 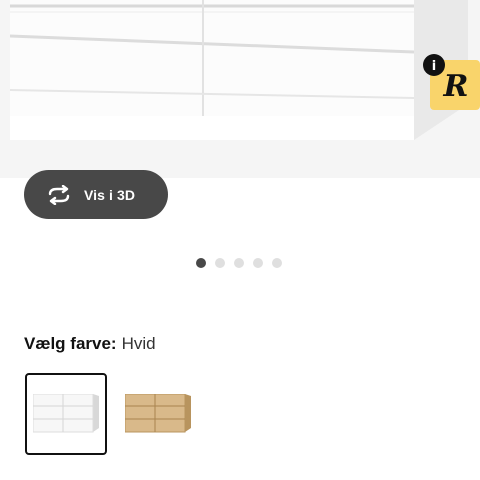 I want to click on svg-text: R, so click(x=456, y=86).